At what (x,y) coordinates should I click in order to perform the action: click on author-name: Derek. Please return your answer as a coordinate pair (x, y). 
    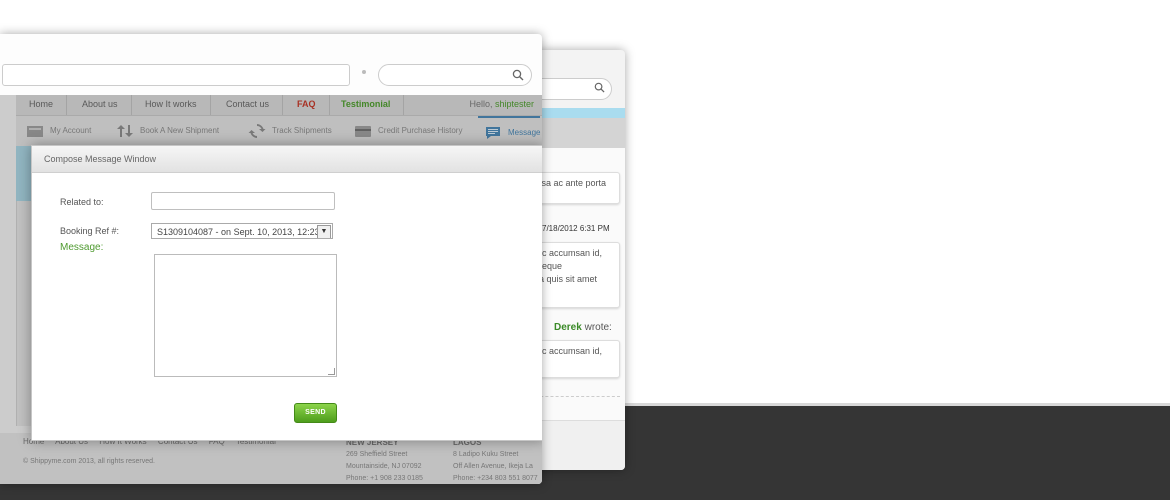
    Looking at the image, I should click on (568, 327).